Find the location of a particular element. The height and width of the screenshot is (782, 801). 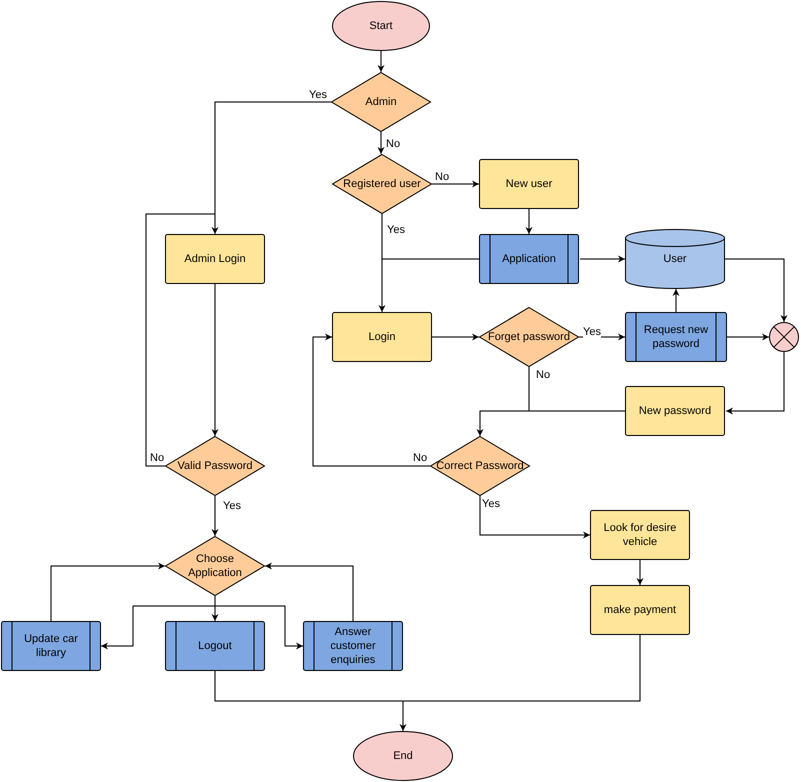

decision-node: Valid Password is located at coordinates (215, 466).